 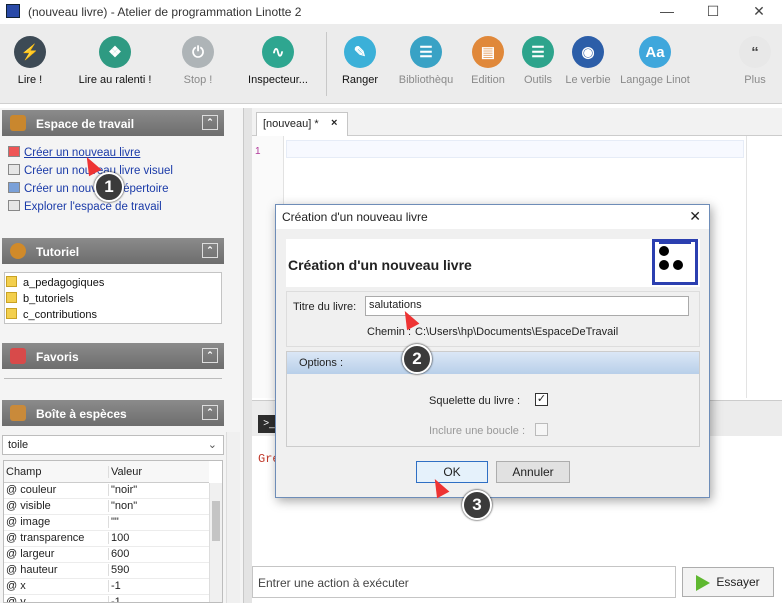 I want to click on arrange-button: ✎ Ranger, so click(x=360, y=61).